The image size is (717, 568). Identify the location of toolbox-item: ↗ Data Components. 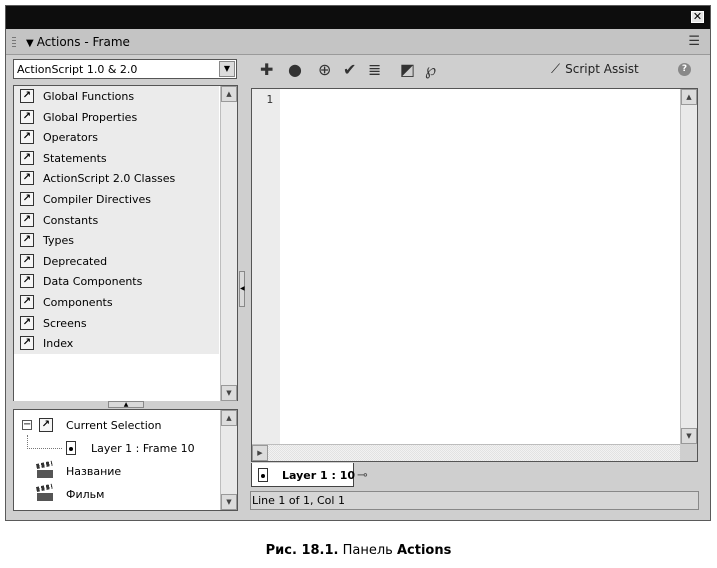
(116, 281).